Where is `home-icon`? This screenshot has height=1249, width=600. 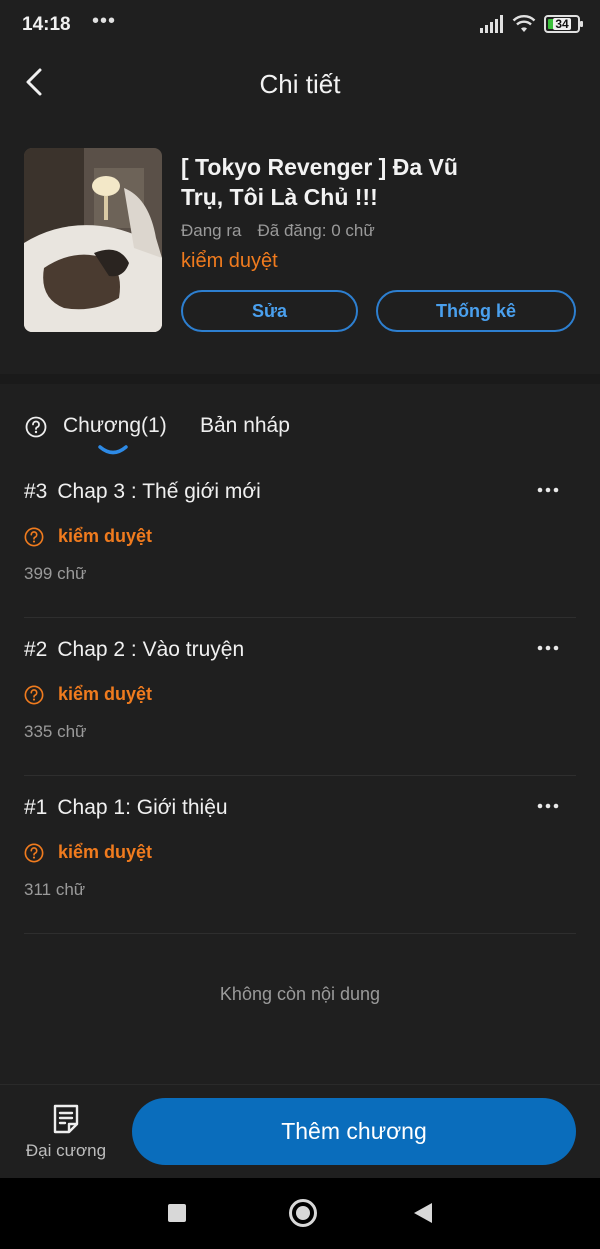 home-icon is located at coordinates (303, 1213).